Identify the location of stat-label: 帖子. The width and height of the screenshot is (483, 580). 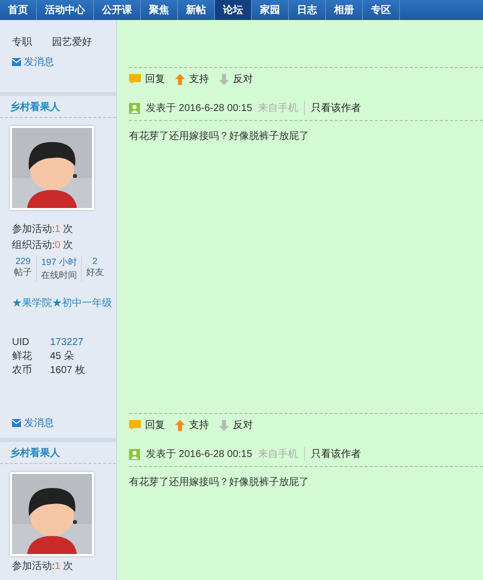
(23, 272).